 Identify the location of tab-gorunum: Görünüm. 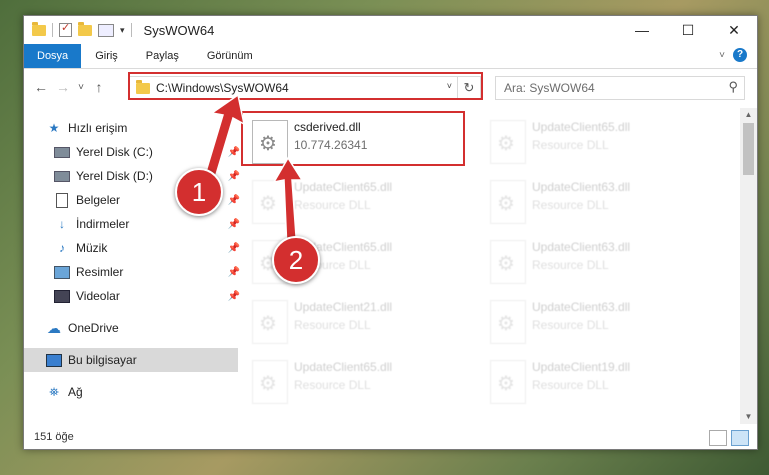
(230, 56).